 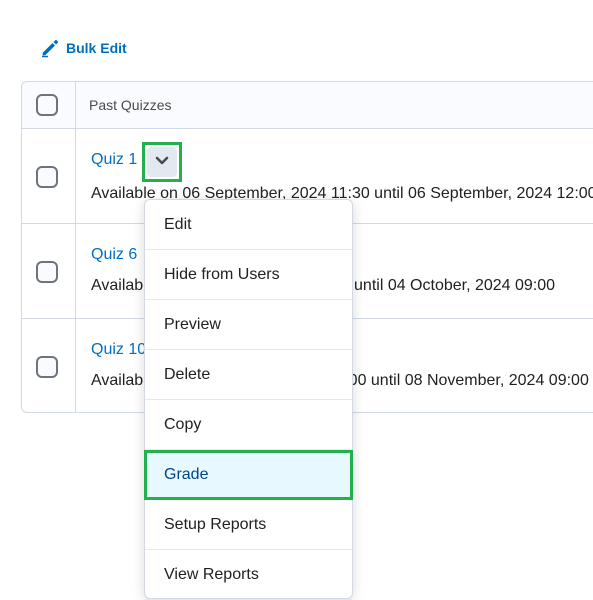 I want to click on chevron-down-icon, so click(x=162, y=162).